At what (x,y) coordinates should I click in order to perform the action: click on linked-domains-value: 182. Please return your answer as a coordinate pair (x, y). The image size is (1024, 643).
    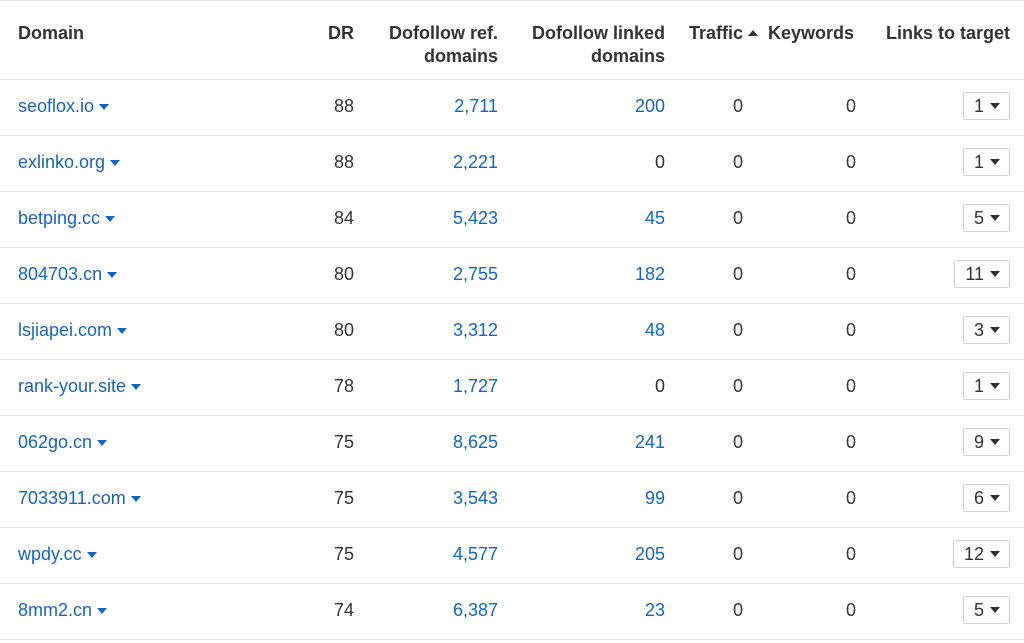
    Looking at the image, I should click on (650, 274).